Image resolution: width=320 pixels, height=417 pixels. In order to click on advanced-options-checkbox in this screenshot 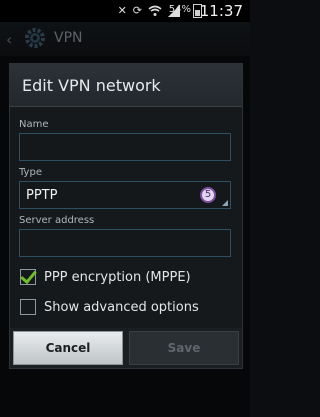, I will do `click(28, 307)`.